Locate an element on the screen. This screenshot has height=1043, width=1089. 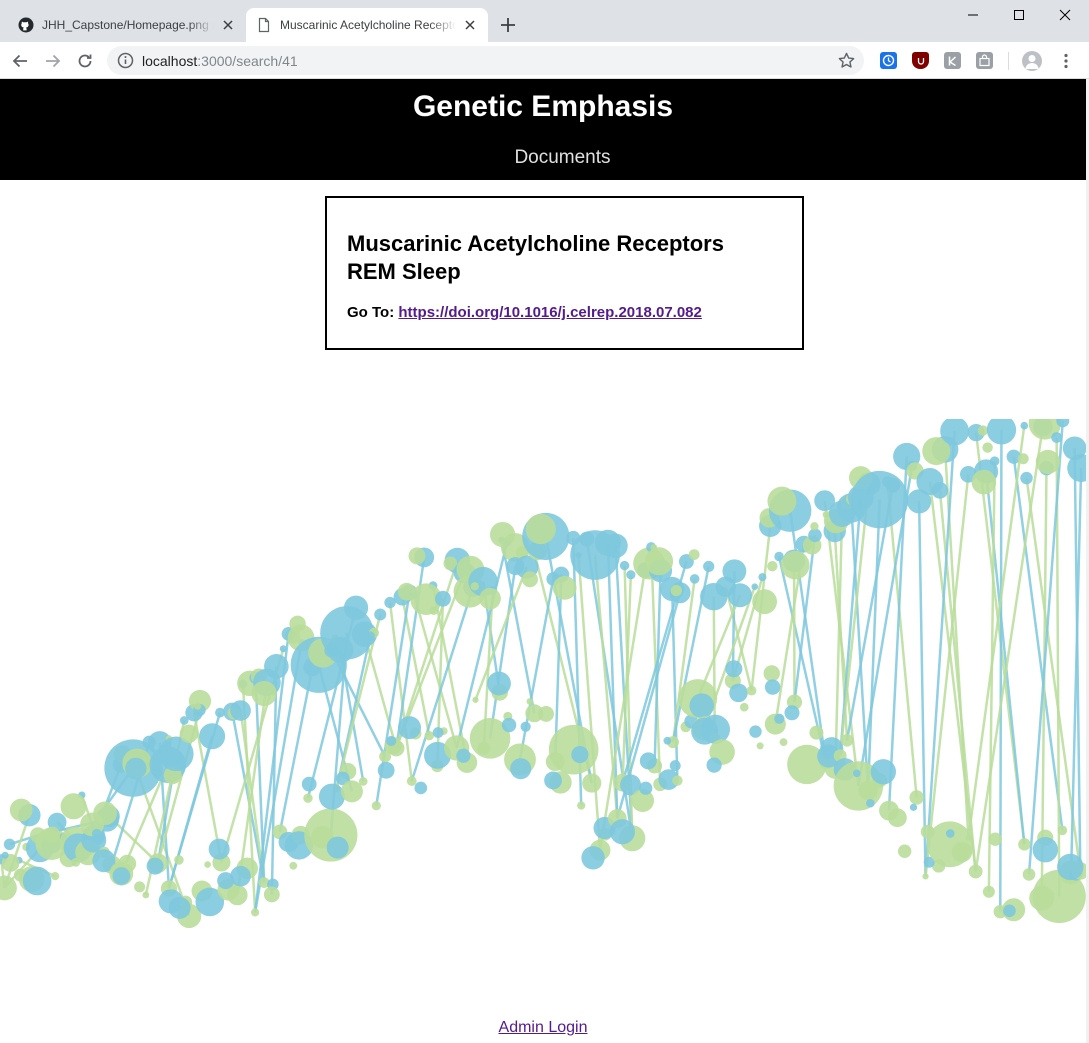
k-extension-icon is located at coordinates (952, 60).